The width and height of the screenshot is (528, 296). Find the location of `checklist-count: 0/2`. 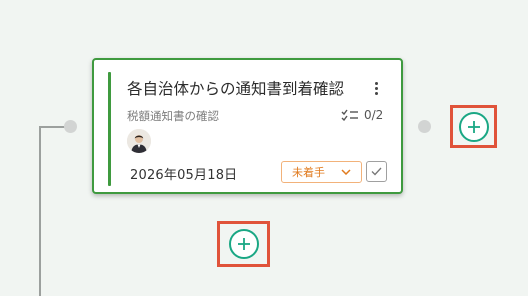

checklist-count: 0/2 is located at coordinates (374, 115).